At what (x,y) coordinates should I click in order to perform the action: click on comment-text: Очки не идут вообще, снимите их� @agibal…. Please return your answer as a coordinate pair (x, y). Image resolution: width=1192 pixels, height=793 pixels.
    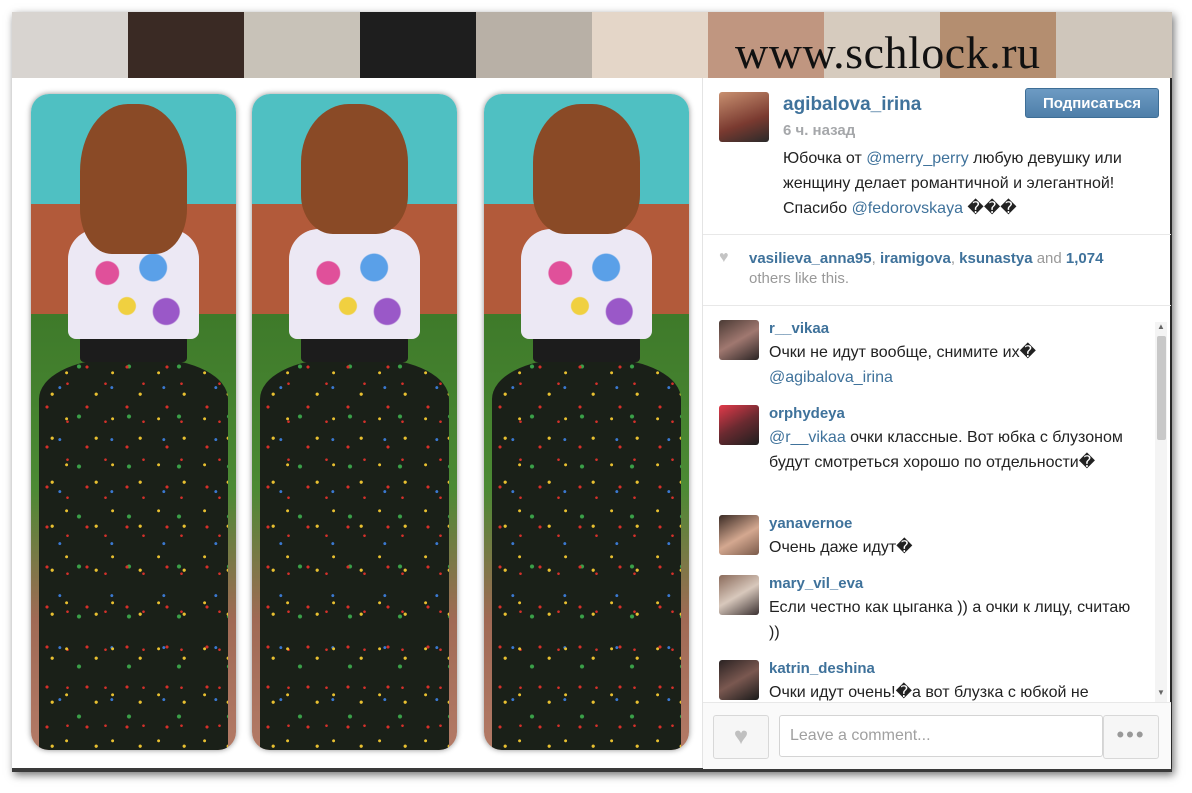
    Looking at the image, I should click on (954, 365).